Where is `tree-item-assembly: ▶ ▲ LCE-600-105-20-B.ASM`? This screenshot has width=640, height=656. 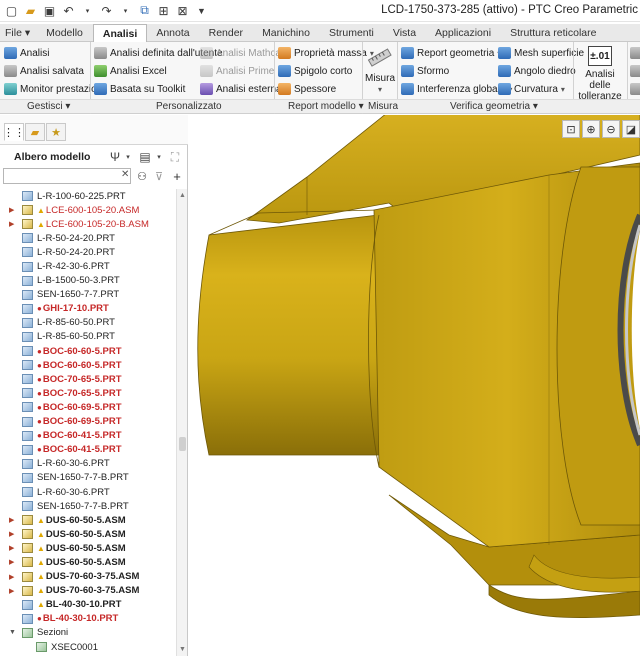 tree-item-assembly: ▶ ▲ LCE-600-105-20-B.ASM is located at coordinates (87, 224).